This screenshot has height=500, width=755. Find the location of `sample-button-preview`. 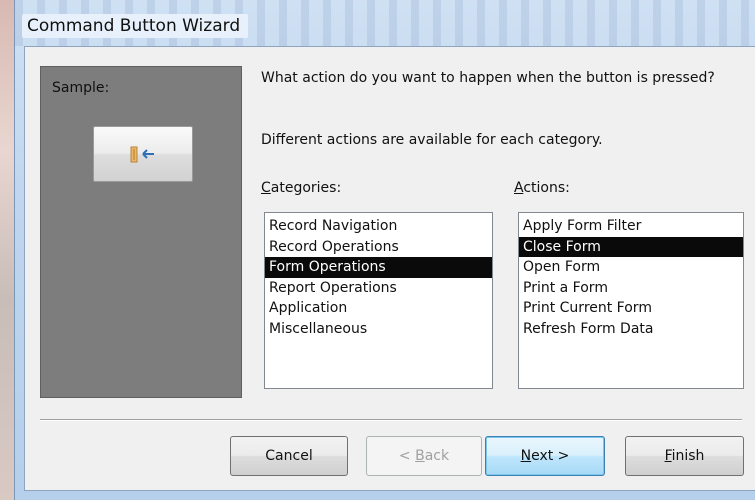

sample-button-preview is located at coordinates (143, 154).